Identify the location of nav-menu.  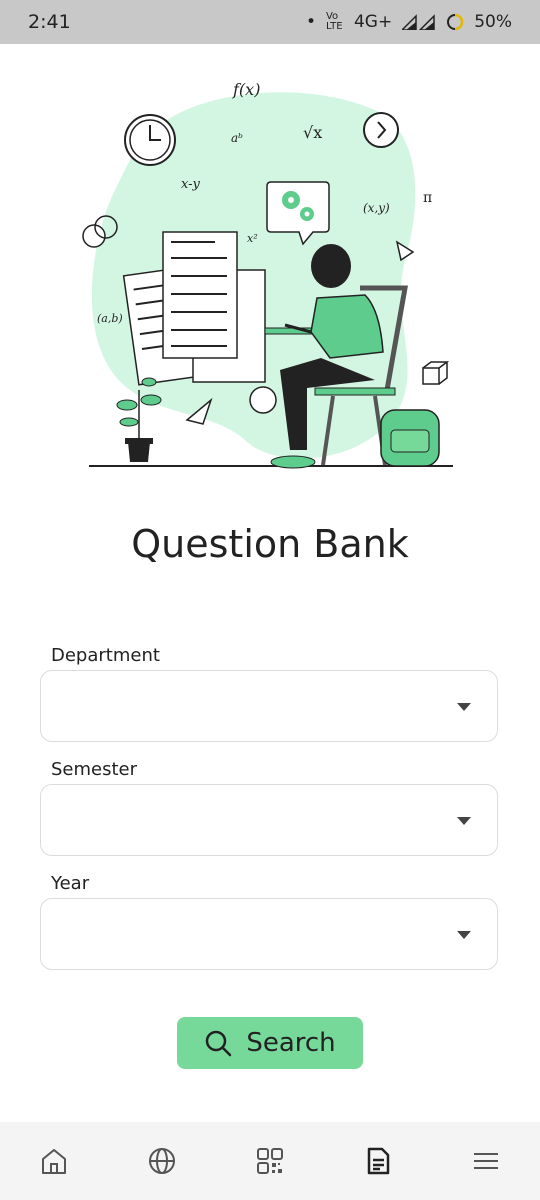
(486, 1161).